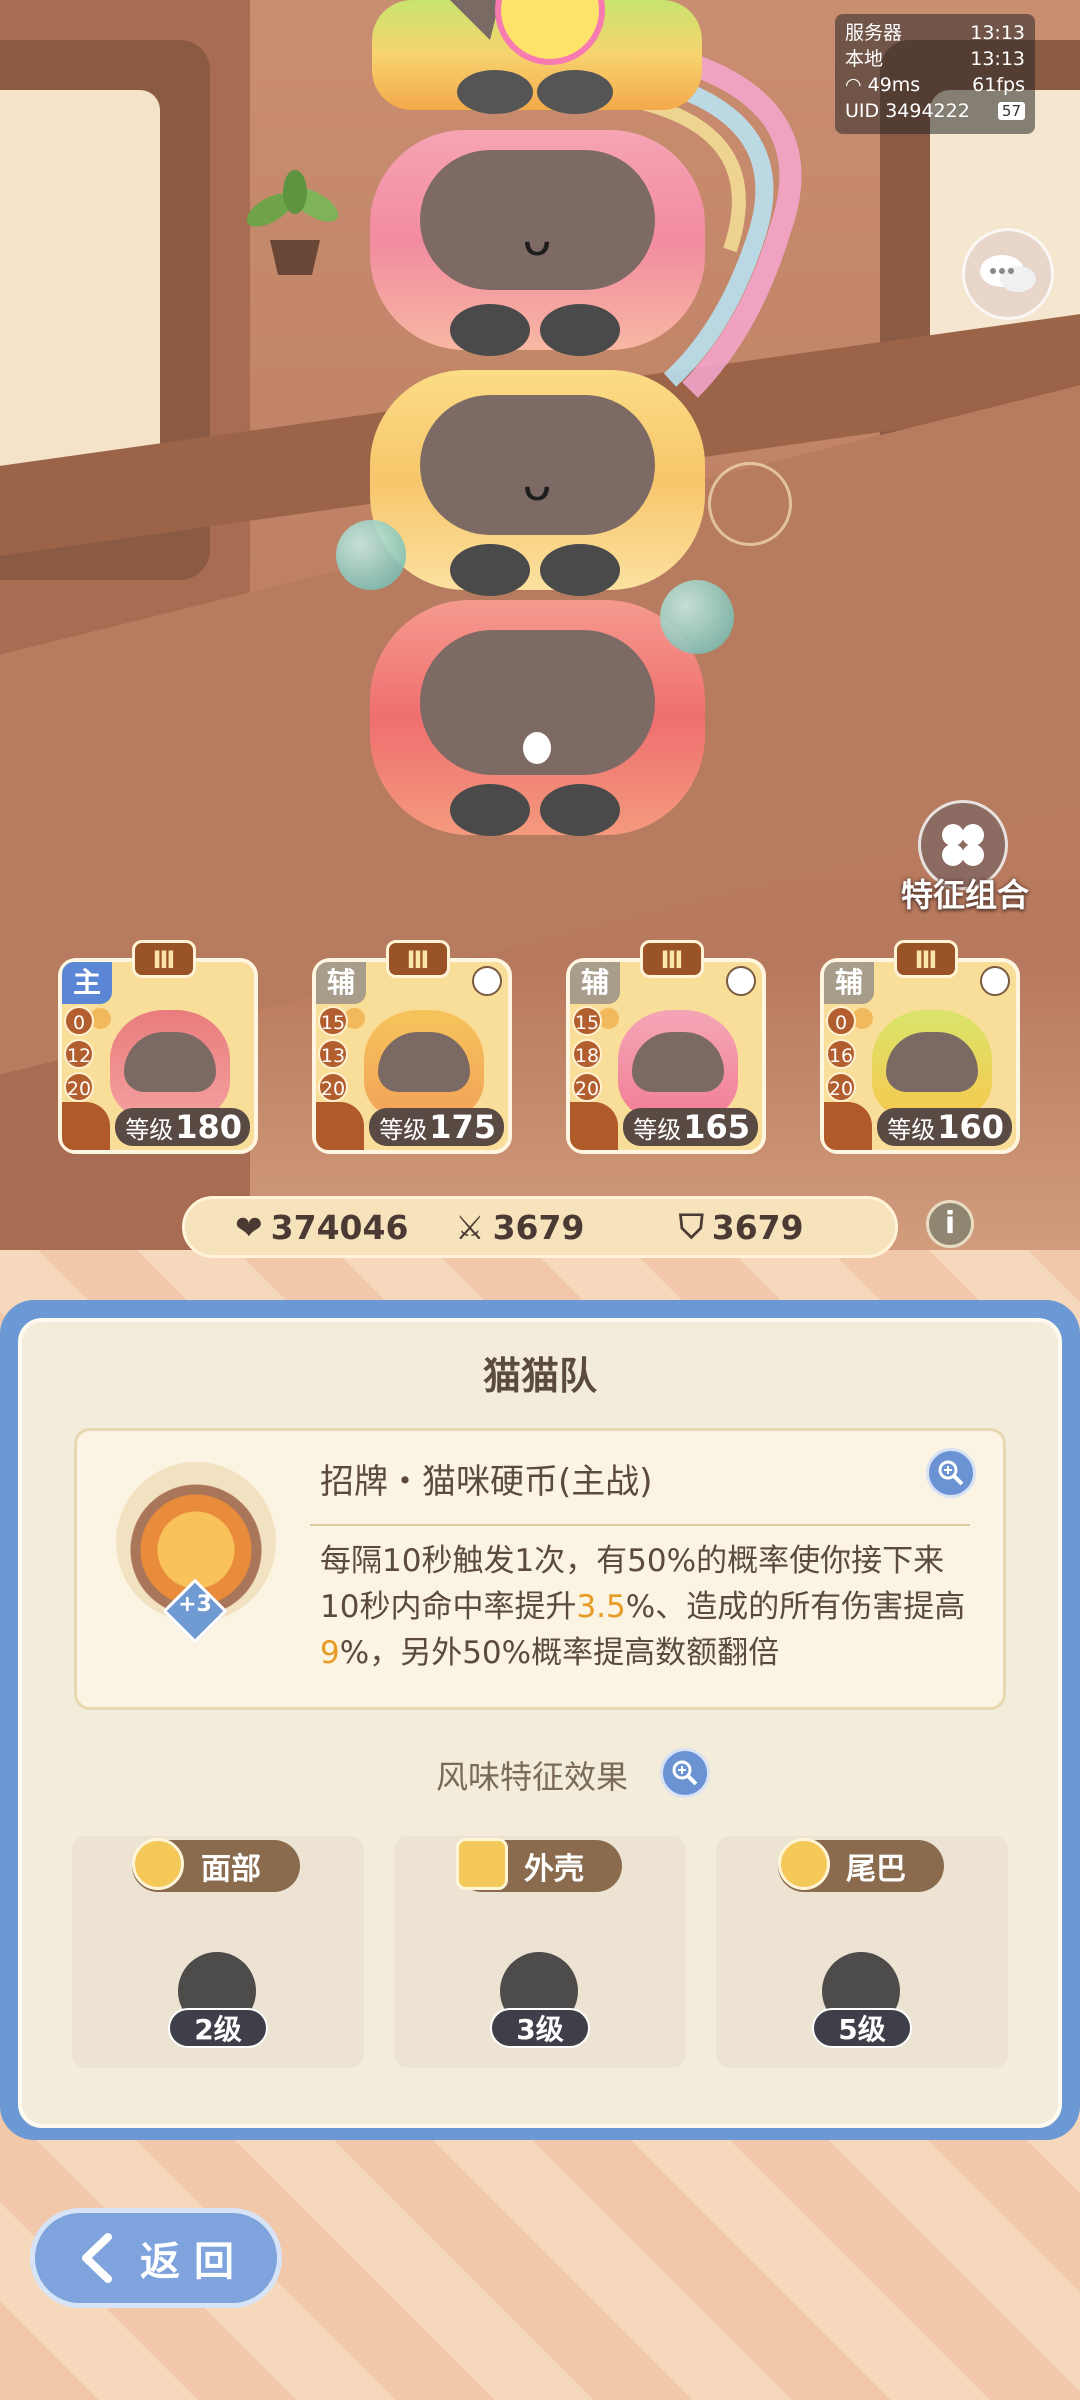 The width and height of the screenshot is (1080, 2400). Describe the element at coordinates (537, 418) in the screenshot. I see `cat-tower-character: ᴗ ᴗ` at that location.